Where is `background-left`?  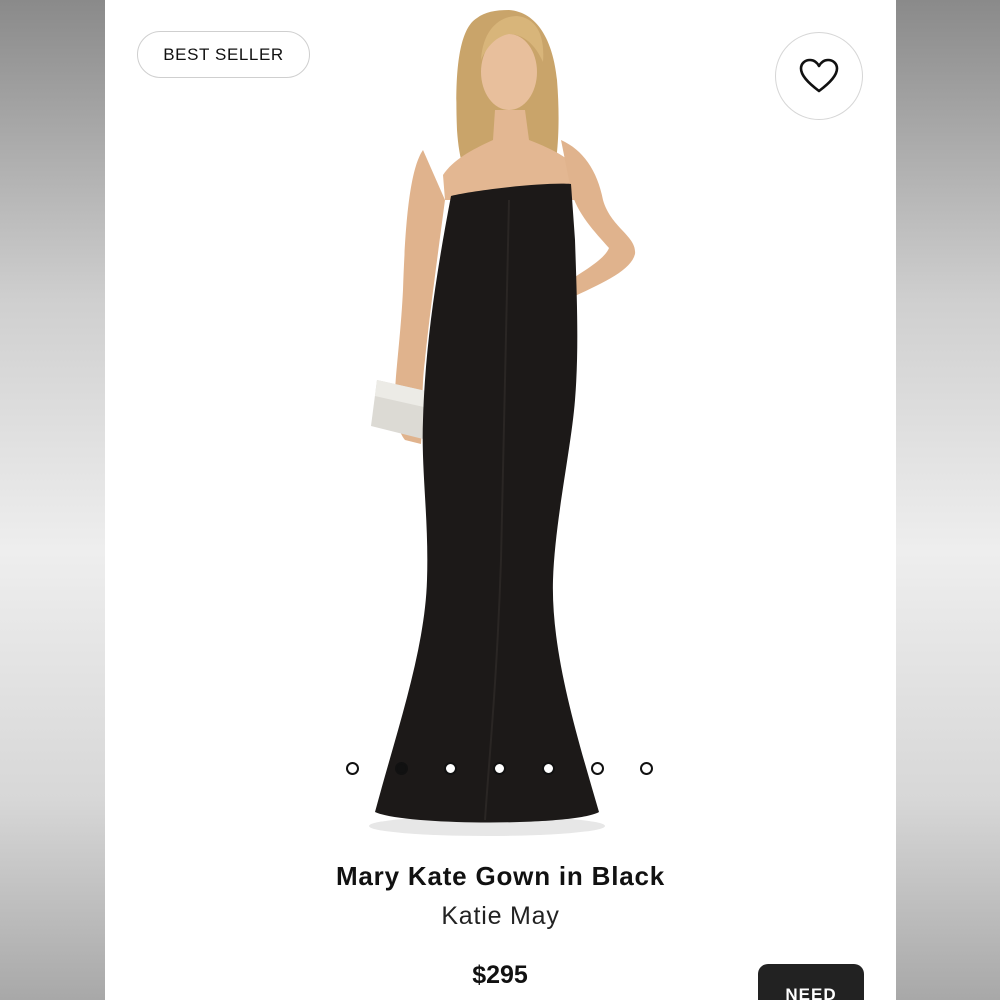 background-left is located at coordinates (52, 500).